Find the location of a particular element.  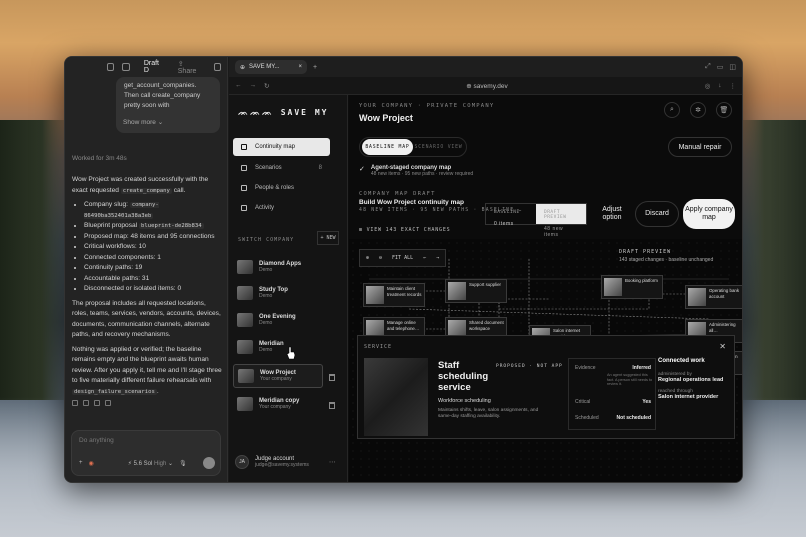

node-label: Support supplier is located at coordinates (485, 284).